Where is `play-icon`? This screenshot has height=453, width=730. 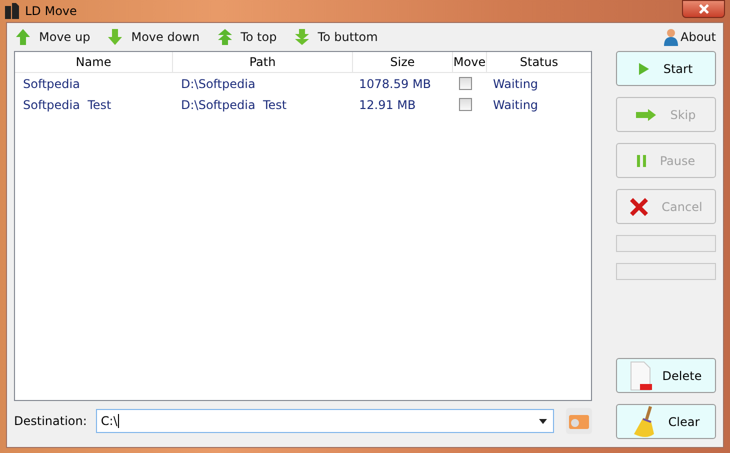 play-icon is located at coordinates (644, 68).